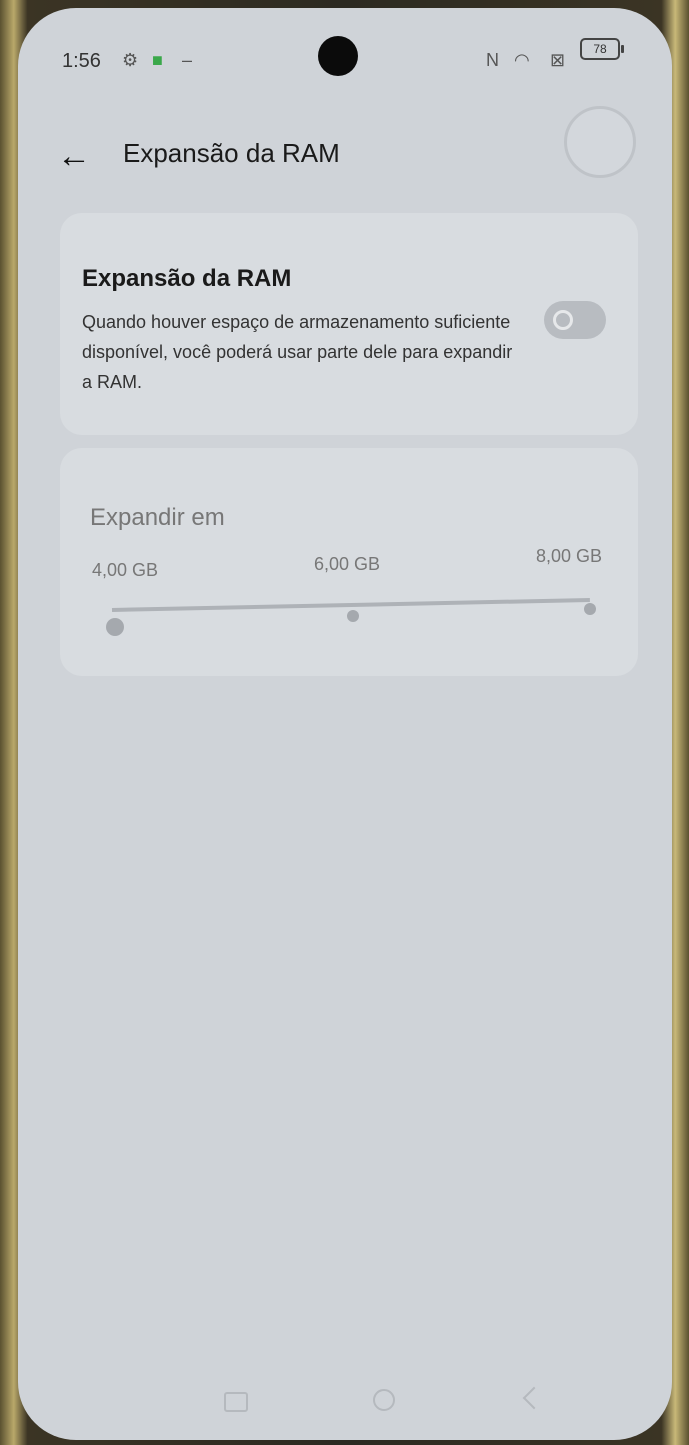  What do you see at coordinates (563, 320) in the screenshot?
I see `toggle-knob` at bounding box center [563, 320].